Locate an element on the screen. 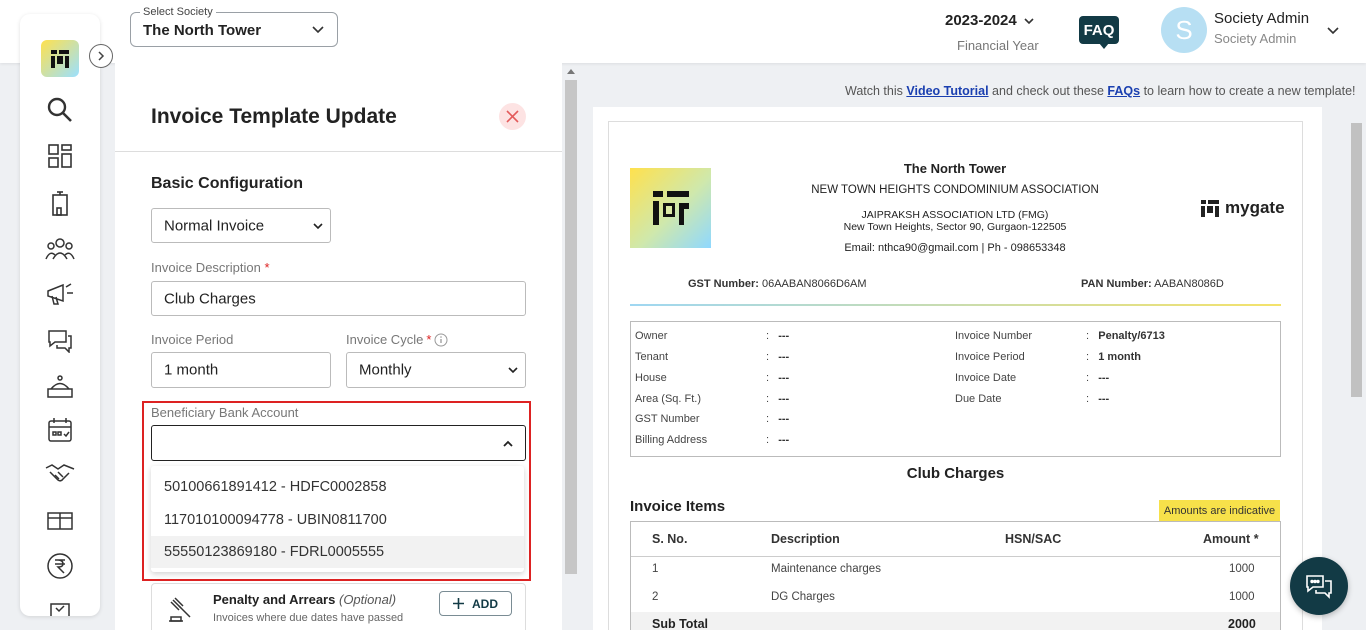 The height and width of the screenshot is (630, 1366). info-icon is located at coordinates (441, 340).